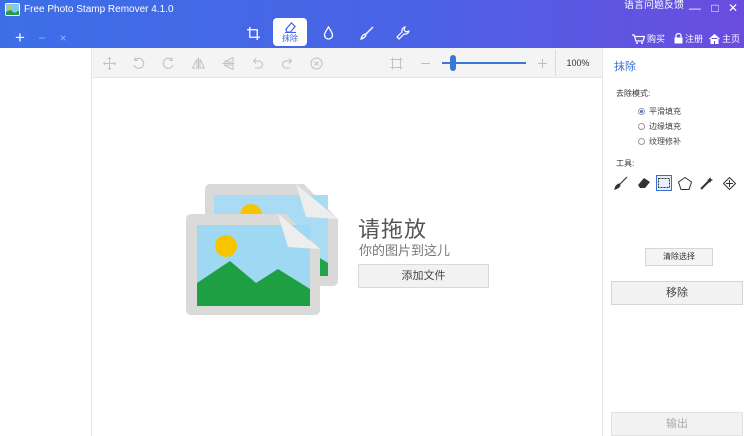 Image resolution: width=744 pixels, height=436 pixels. What do you see at coordinates (729, 183) in the screenshot?
I see `move-tool-icon` at bounding box center [729, 183].